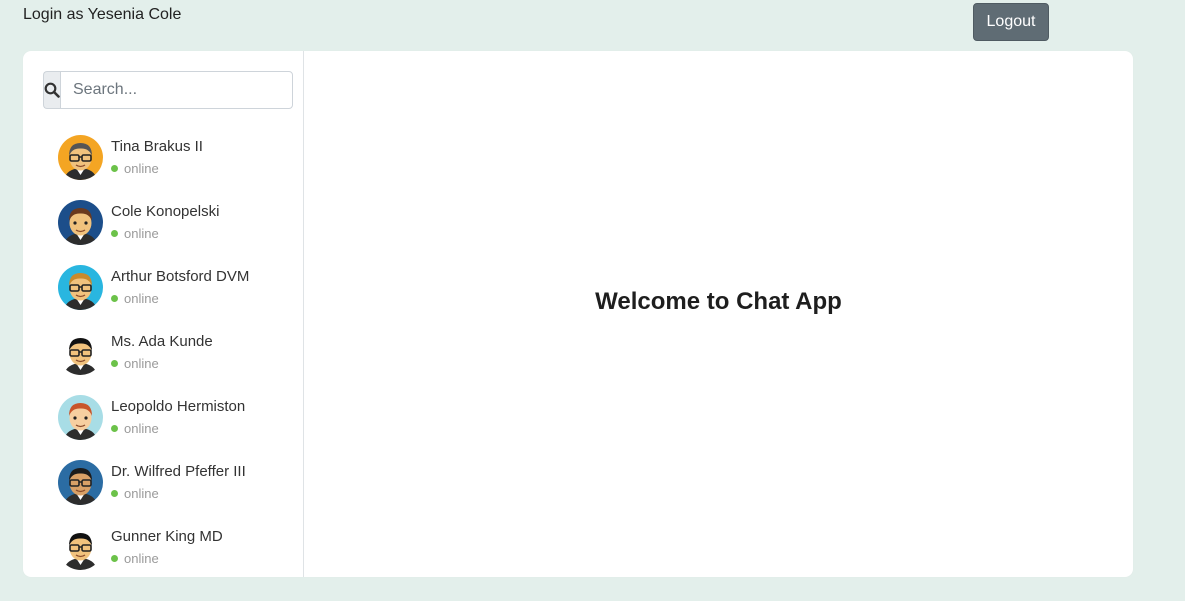 The width and height of the screenshot is (1185, 601). What do you see at coordinates (163, 226) in the screenshot?
I see `user-list-item: Cole Konopelski online` at bounding box center [163, 226].